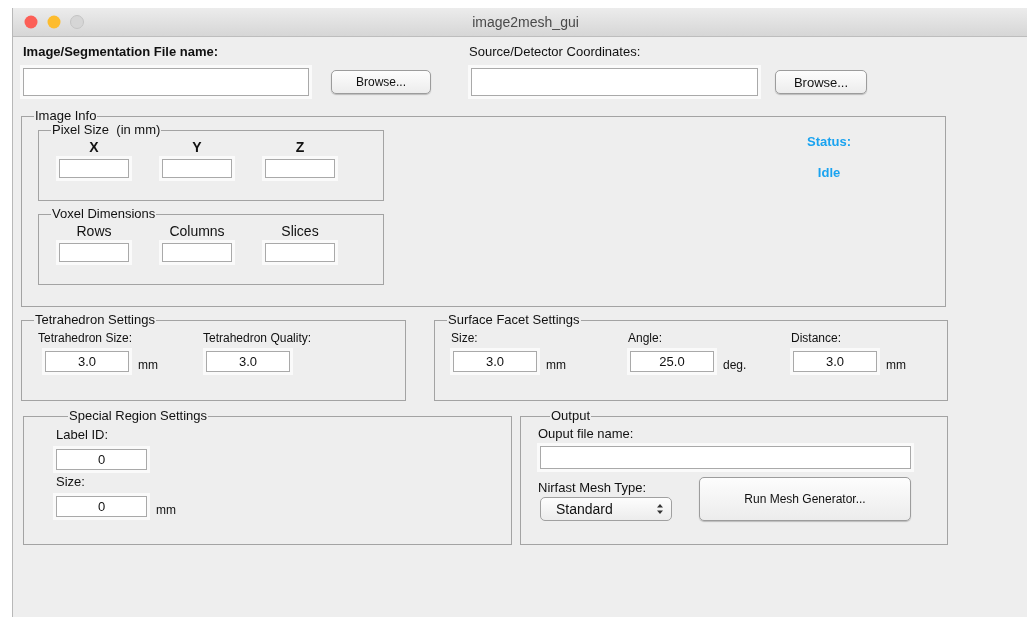  What do you see at coordinates (514, 320) in the screenshot?
I see `panel-title: Surface Facet Settings` at bounding box center [514, 320].